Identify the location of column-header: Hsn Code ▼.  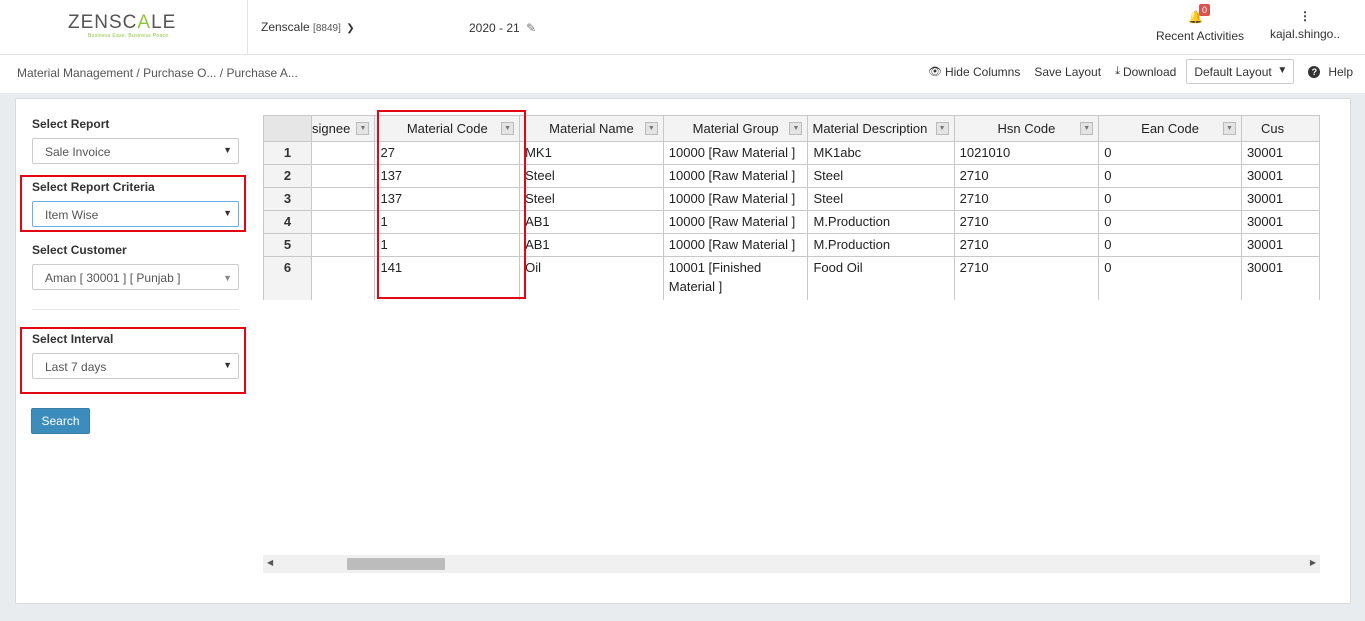
(1026, 128).